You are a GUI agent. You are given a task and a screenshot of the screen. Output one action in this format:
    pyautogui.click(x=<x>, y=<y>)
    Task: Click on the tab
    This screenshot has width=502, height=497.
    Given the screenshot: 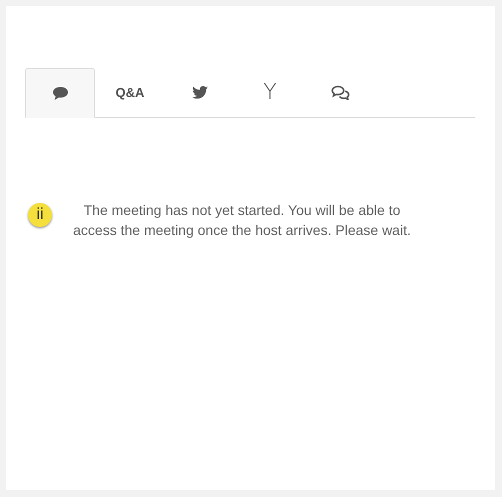 What is the action you would take?
    pyautogui.click(x=60, y=93)
    